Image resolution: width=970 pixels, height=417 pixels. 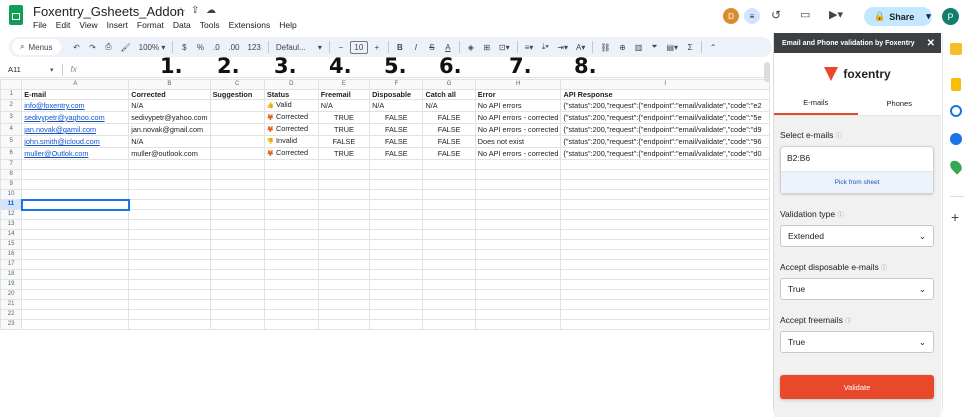 I want to click on row-number: 10, so click(x=11, y=194).